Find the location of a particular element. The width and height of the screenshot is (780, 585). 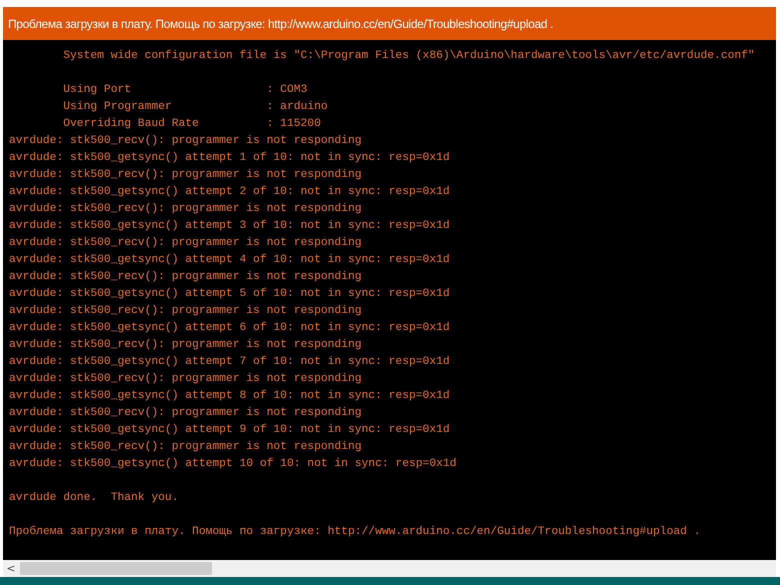

console-line: avrdude done. Thank you. is located at coordinates (93, 498).